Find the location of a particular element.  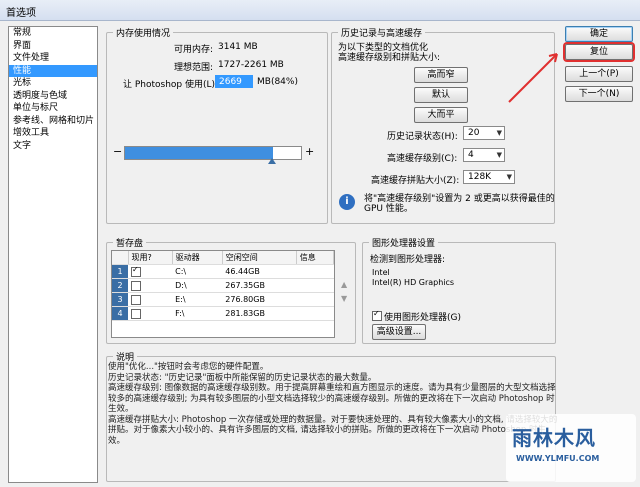

col-info: 信息 is located at coordinates (315, 258).